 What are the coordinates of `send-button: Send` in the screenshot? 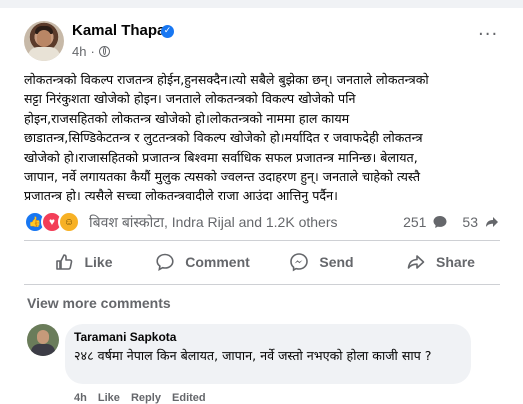 It's located at (321, 262).